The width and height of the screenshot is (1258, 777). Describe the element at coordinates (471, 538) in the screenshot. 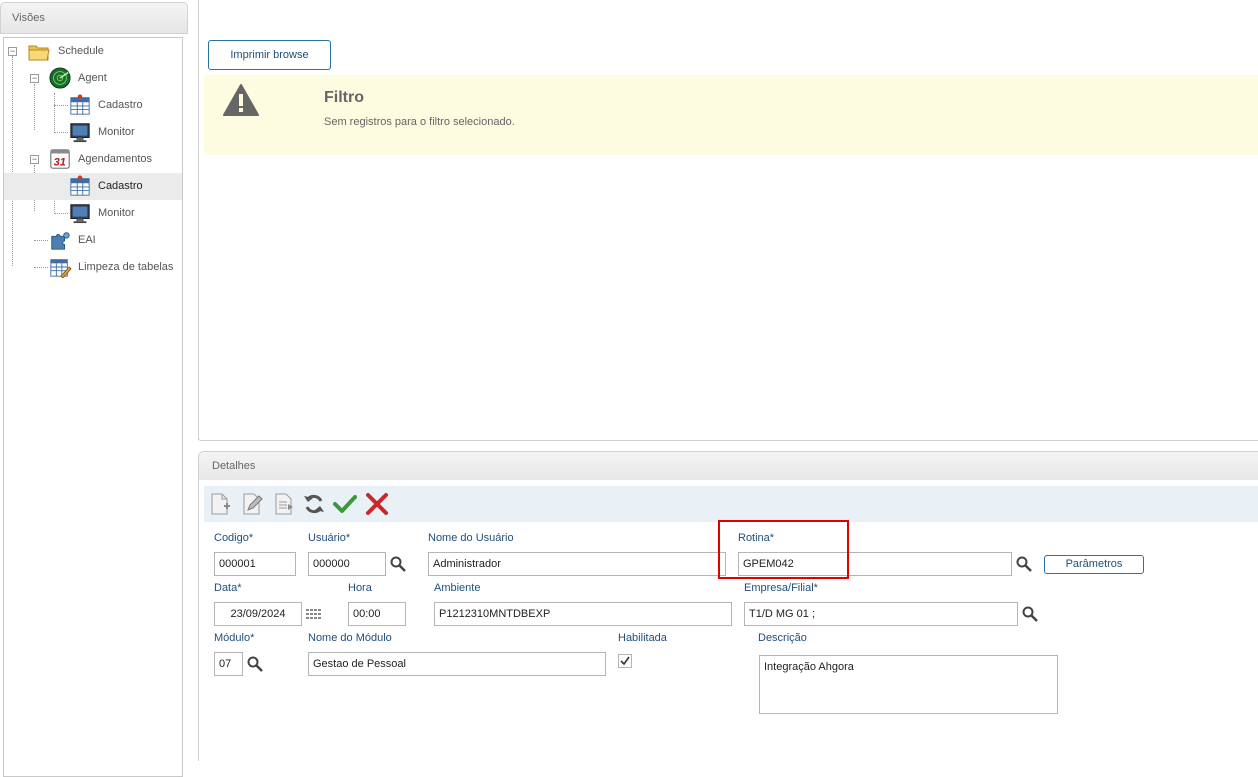

I see `nome-usuario-label: Nome do Usuário` at that location.